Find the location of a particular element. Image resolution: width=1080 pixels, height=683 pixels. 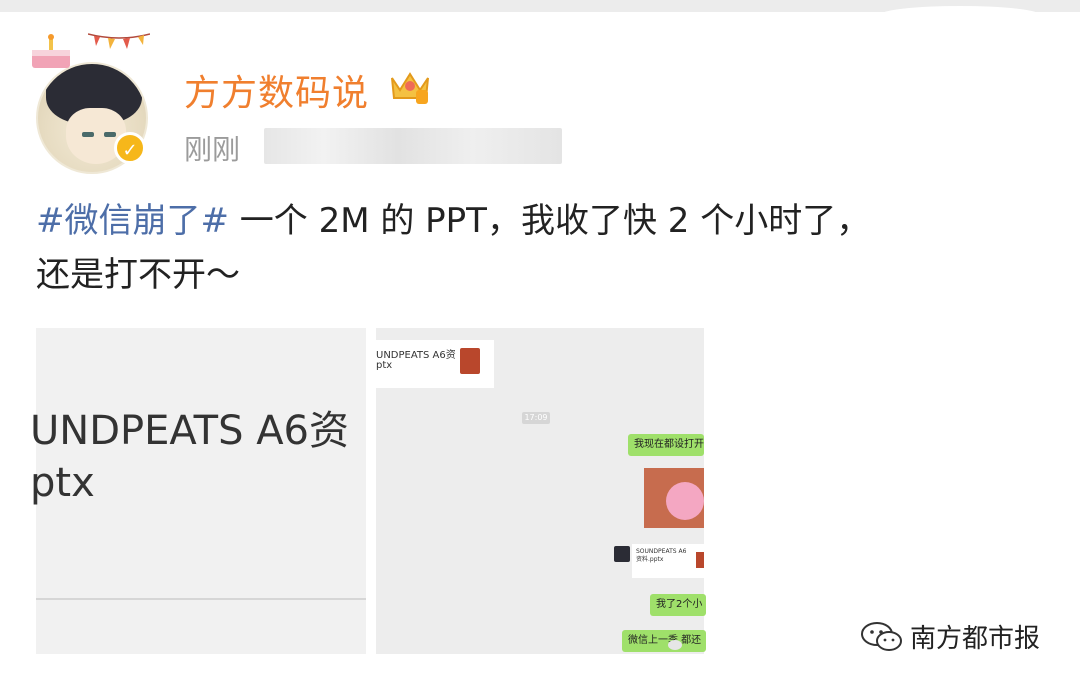

birthday-cake-icon is located at coordinates (51, 51).